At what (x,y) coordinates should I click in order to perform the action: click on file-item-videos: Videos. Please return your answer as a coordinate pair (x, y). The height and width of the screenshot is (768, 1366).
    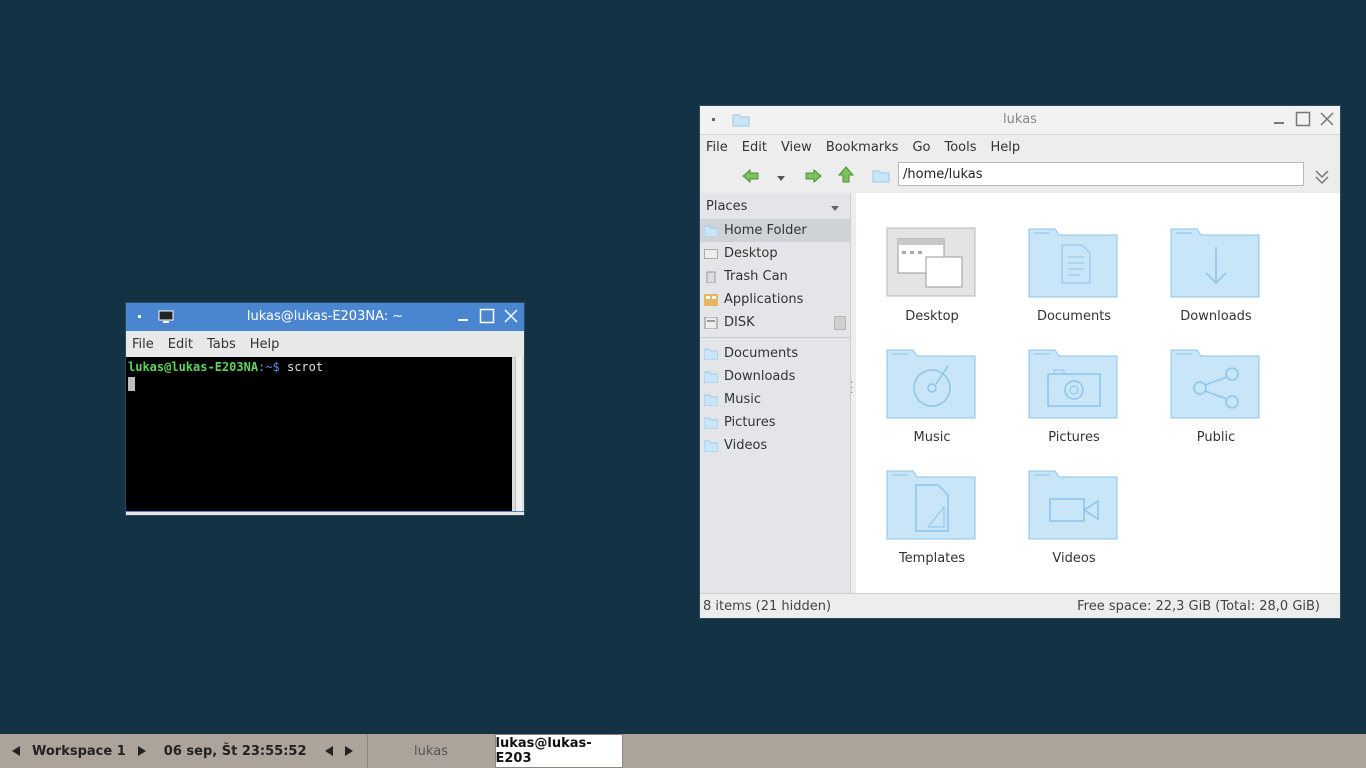
    Looking at the image, I should click on (1074, 517).